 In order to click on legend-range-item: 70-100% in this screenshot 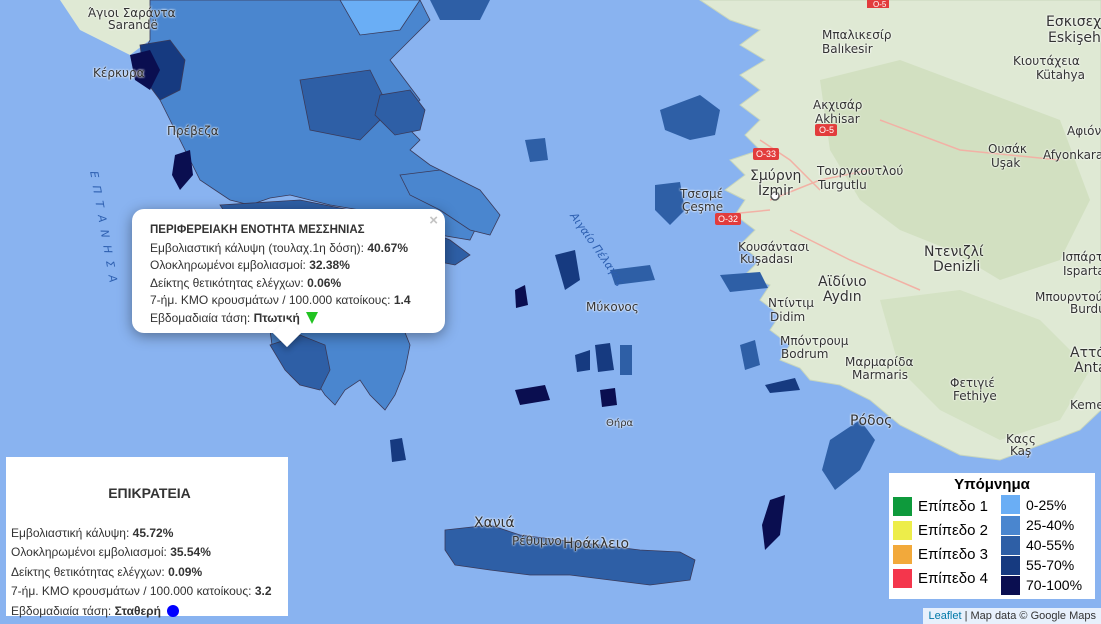, I will do `click(1041, 585)`.